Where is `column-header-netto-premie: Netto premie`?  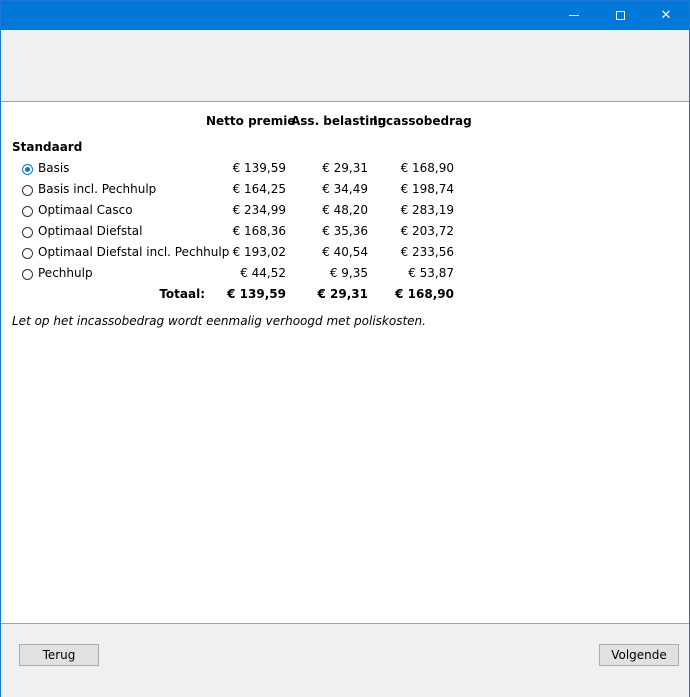
column-header-netto-premie: Netto premie is located at coordinates (251, 121).